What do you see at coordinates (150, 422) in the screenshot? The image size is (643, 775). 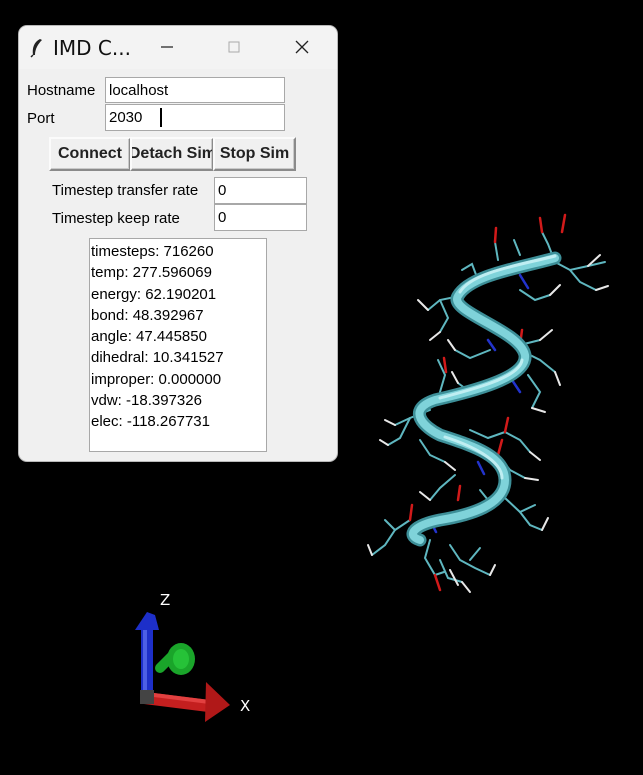 I see `stat-line: elec: -118.267731` at bounding box center [150, 422].